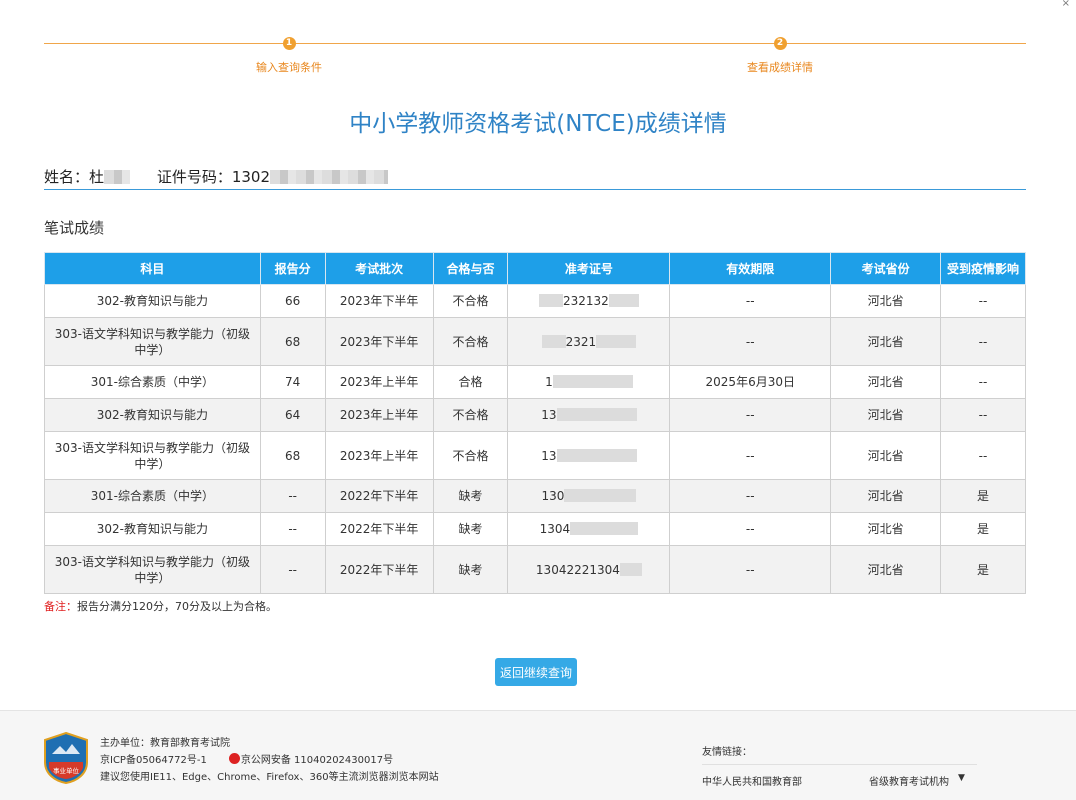 This screenshot has height=800, width=1076. Describe the element at coordinates (117, 177) in the screenshot. I see `name-redaction` at that location.